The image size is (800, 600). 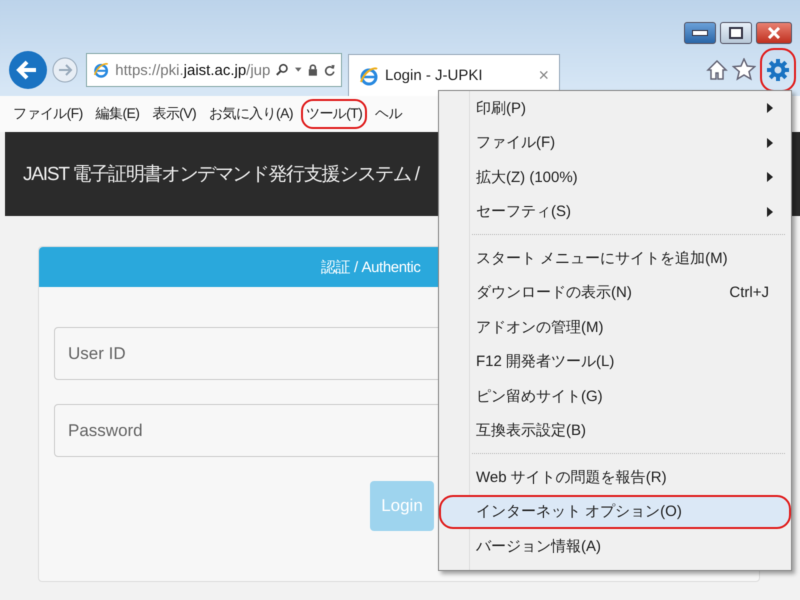 What do you see at coordinates (543, 75) in the screenshot?
I see `close-tab-button: ×` at bounding box center [543, 75].